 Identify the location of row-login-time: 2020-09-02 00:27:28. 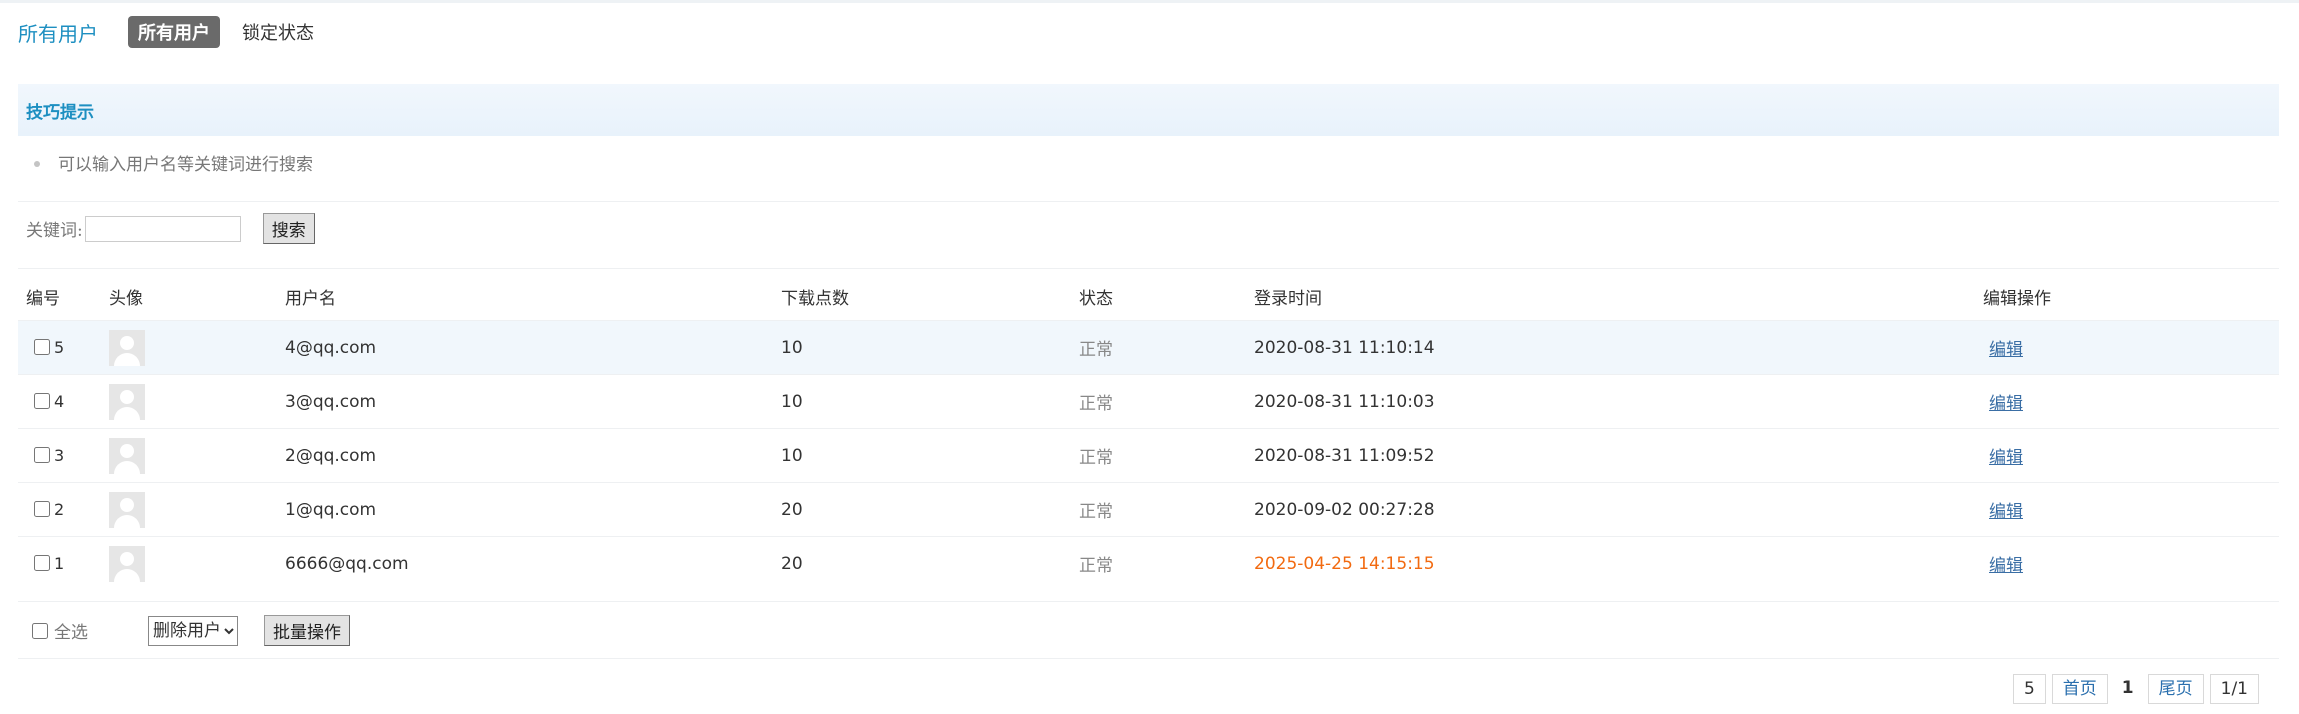
(1618, 509).